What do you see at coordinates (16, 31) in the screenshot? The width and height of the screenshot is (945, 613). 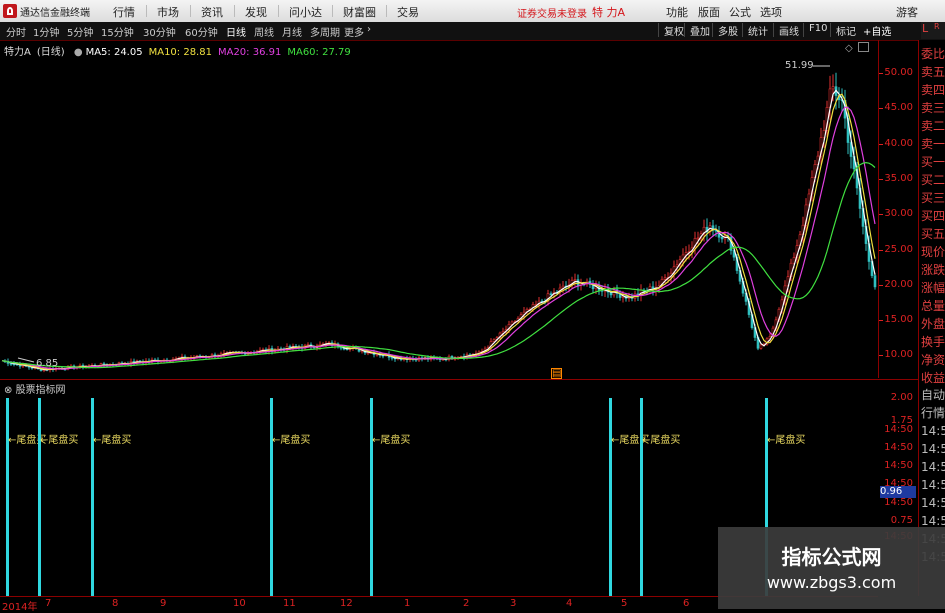 I see `period-timeshare: 分时` at bounding box center [16, 31].